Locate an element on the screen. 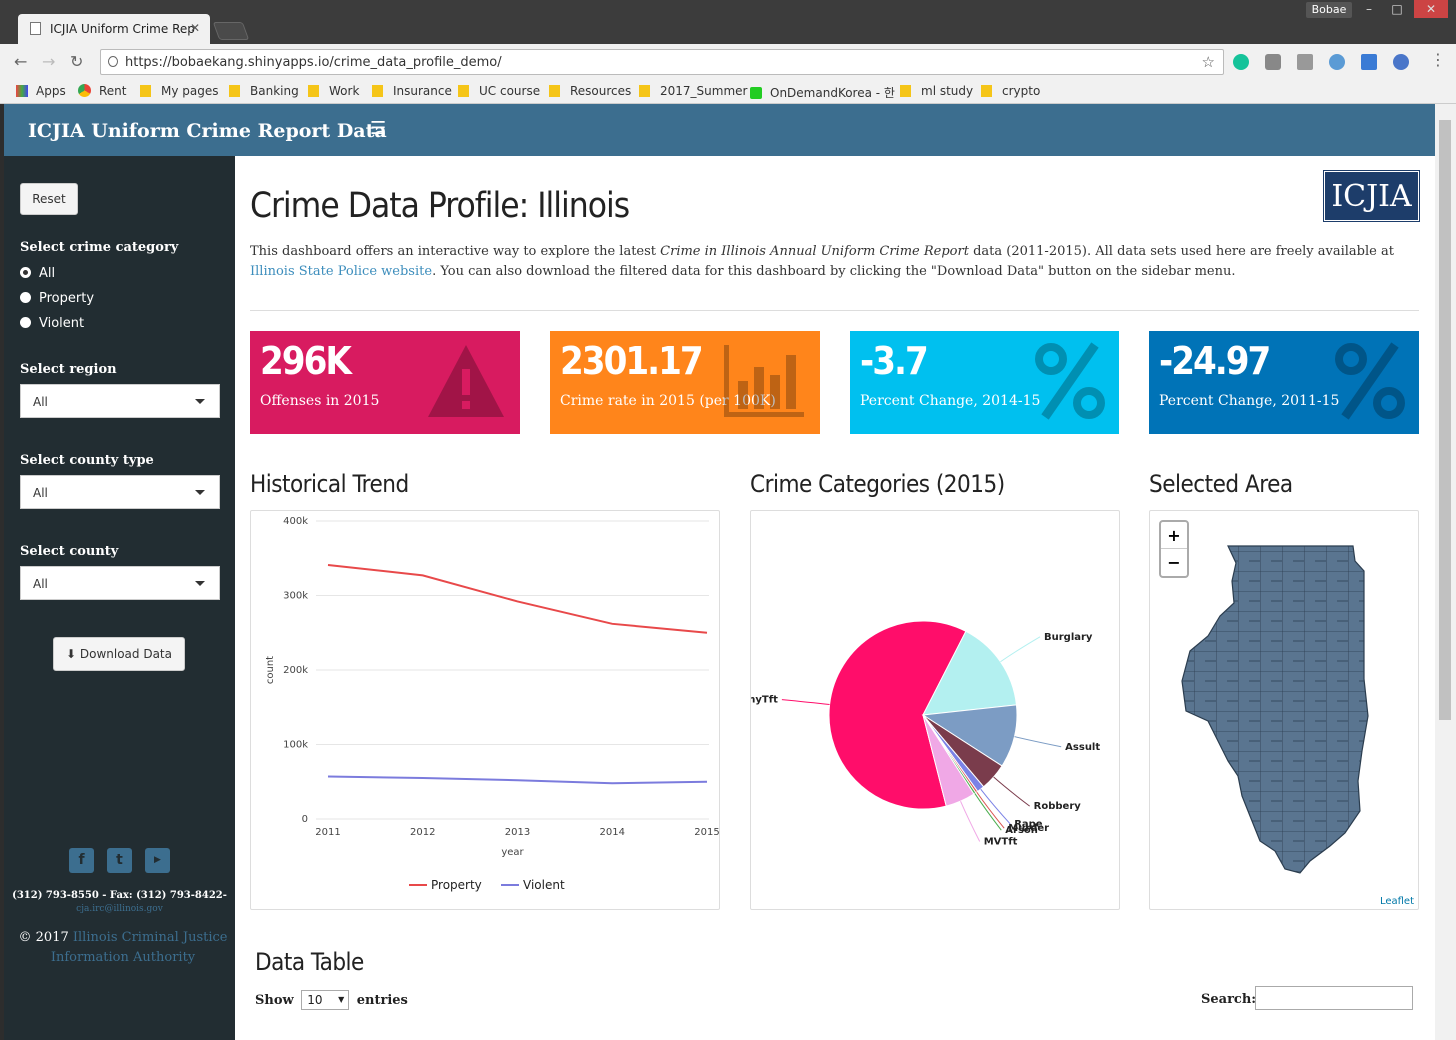  radio-violent: Violent is located at coordinates (52, 323).